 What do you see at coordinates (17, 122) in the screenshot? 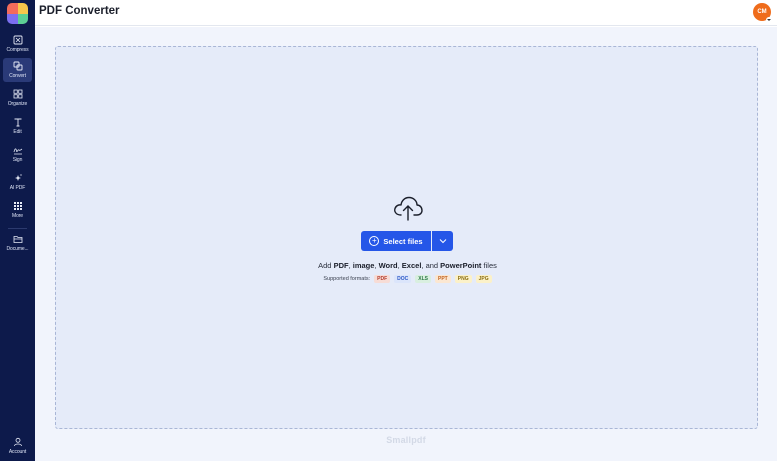
I see `text-icon` at bounding box center [17, 122].